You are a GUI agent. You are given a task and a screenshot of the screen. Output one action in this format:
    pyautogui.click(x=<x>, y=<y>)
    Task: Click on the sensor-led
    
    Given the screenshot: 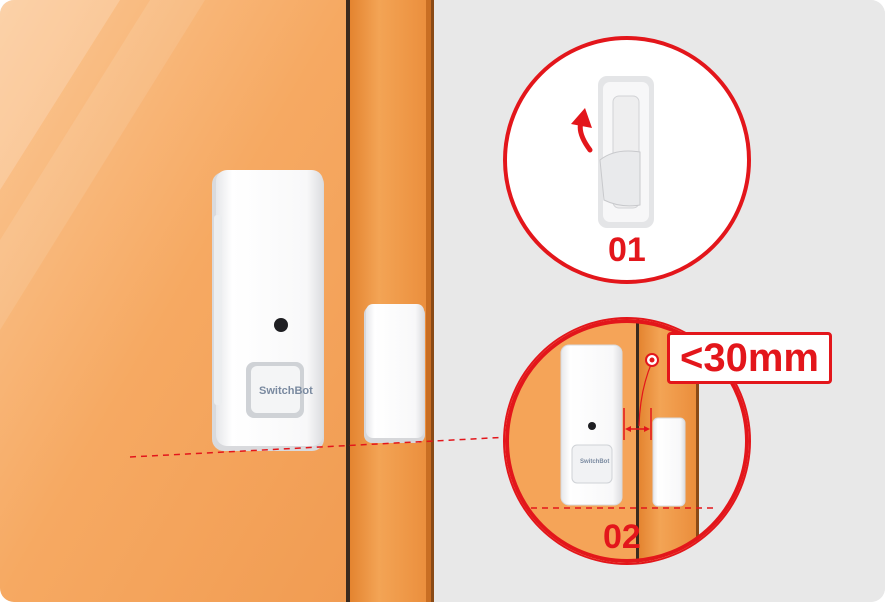 What is the action you would take?
    pyautogui.click(x=281, y=325)
    